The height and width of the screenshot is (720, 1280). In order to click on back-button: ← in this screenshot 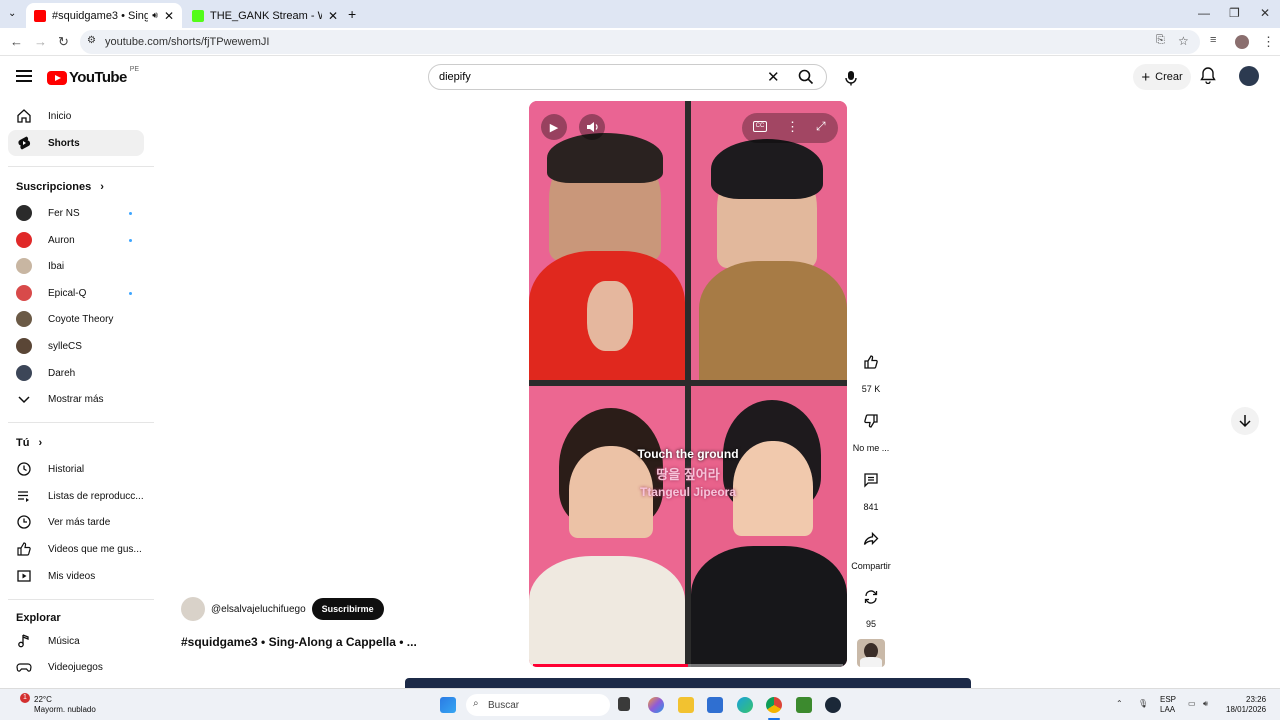, I will do `click(16, 41)`.